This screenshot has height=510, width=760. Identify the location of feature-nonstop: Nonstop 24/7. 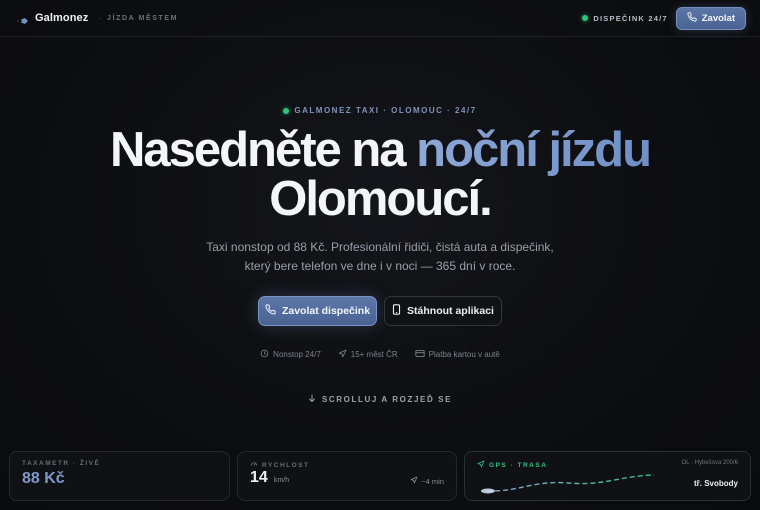
(290, 354).